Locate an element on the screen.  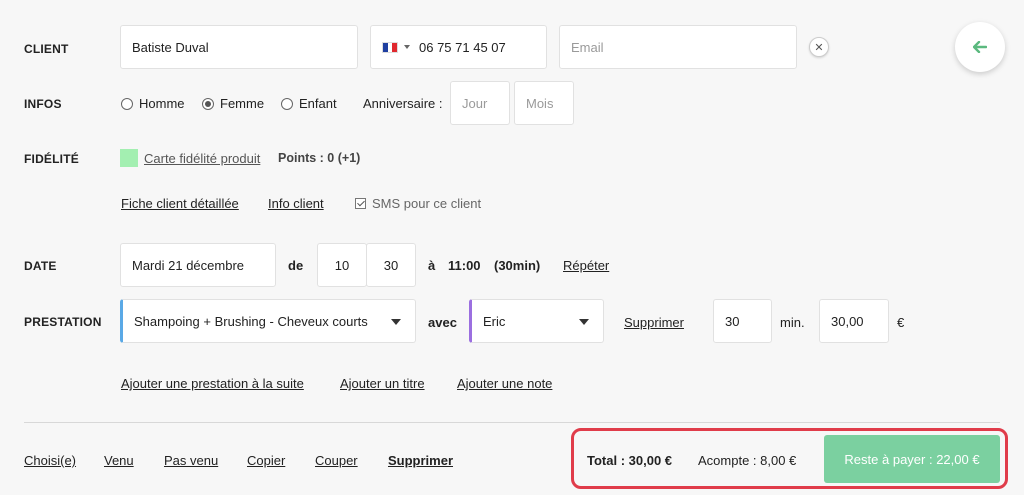
repeat-link: Répéter is located at coordinates (586, 265).